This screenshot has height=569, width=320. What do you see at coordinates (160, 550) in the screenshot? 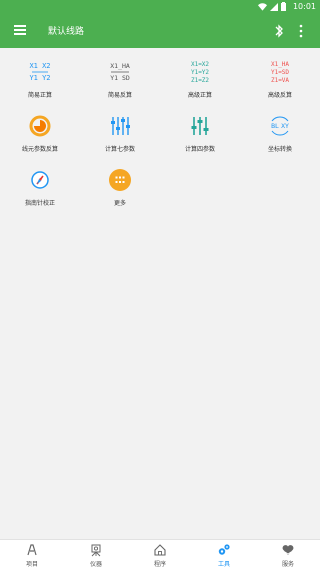
I see `program-home-icon` at bounding box center [160, 550].